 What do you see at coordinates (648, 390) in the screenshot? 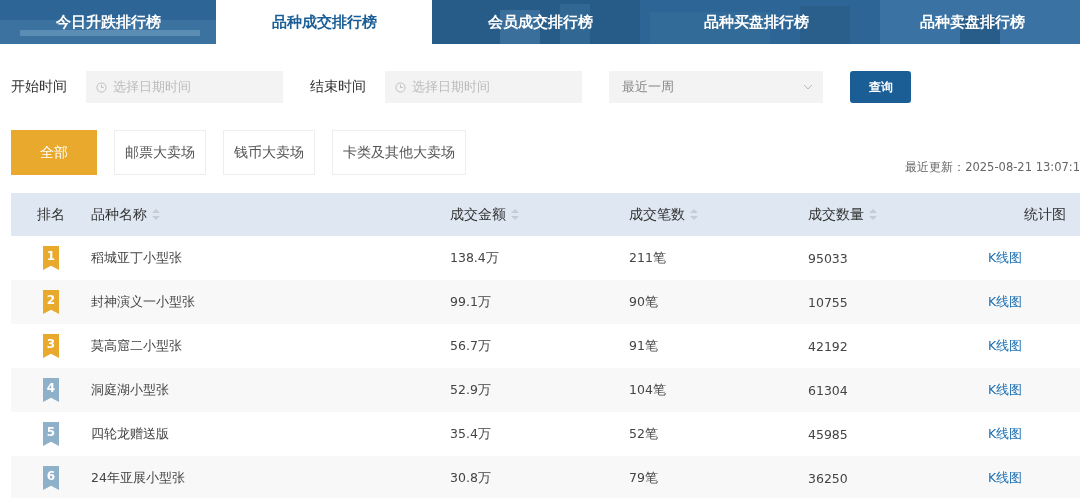
I see `table-cell-text: 104笔` at bounding box center [648, 390].